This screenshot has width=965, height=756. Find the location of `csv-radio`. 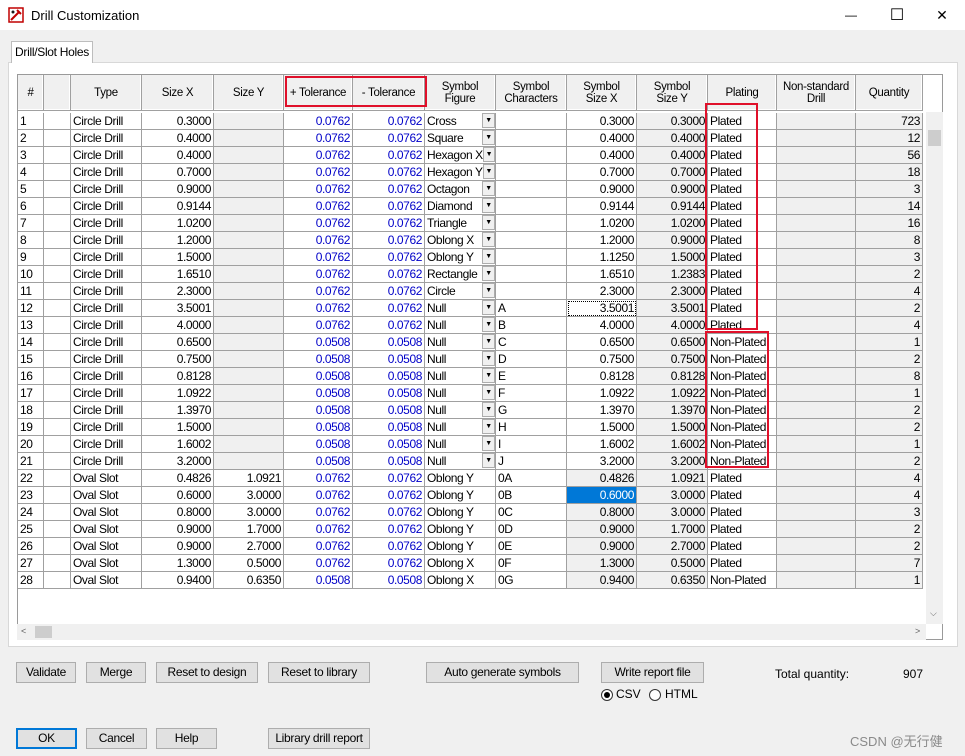

csv-radio is located at coordinates (607, 695).